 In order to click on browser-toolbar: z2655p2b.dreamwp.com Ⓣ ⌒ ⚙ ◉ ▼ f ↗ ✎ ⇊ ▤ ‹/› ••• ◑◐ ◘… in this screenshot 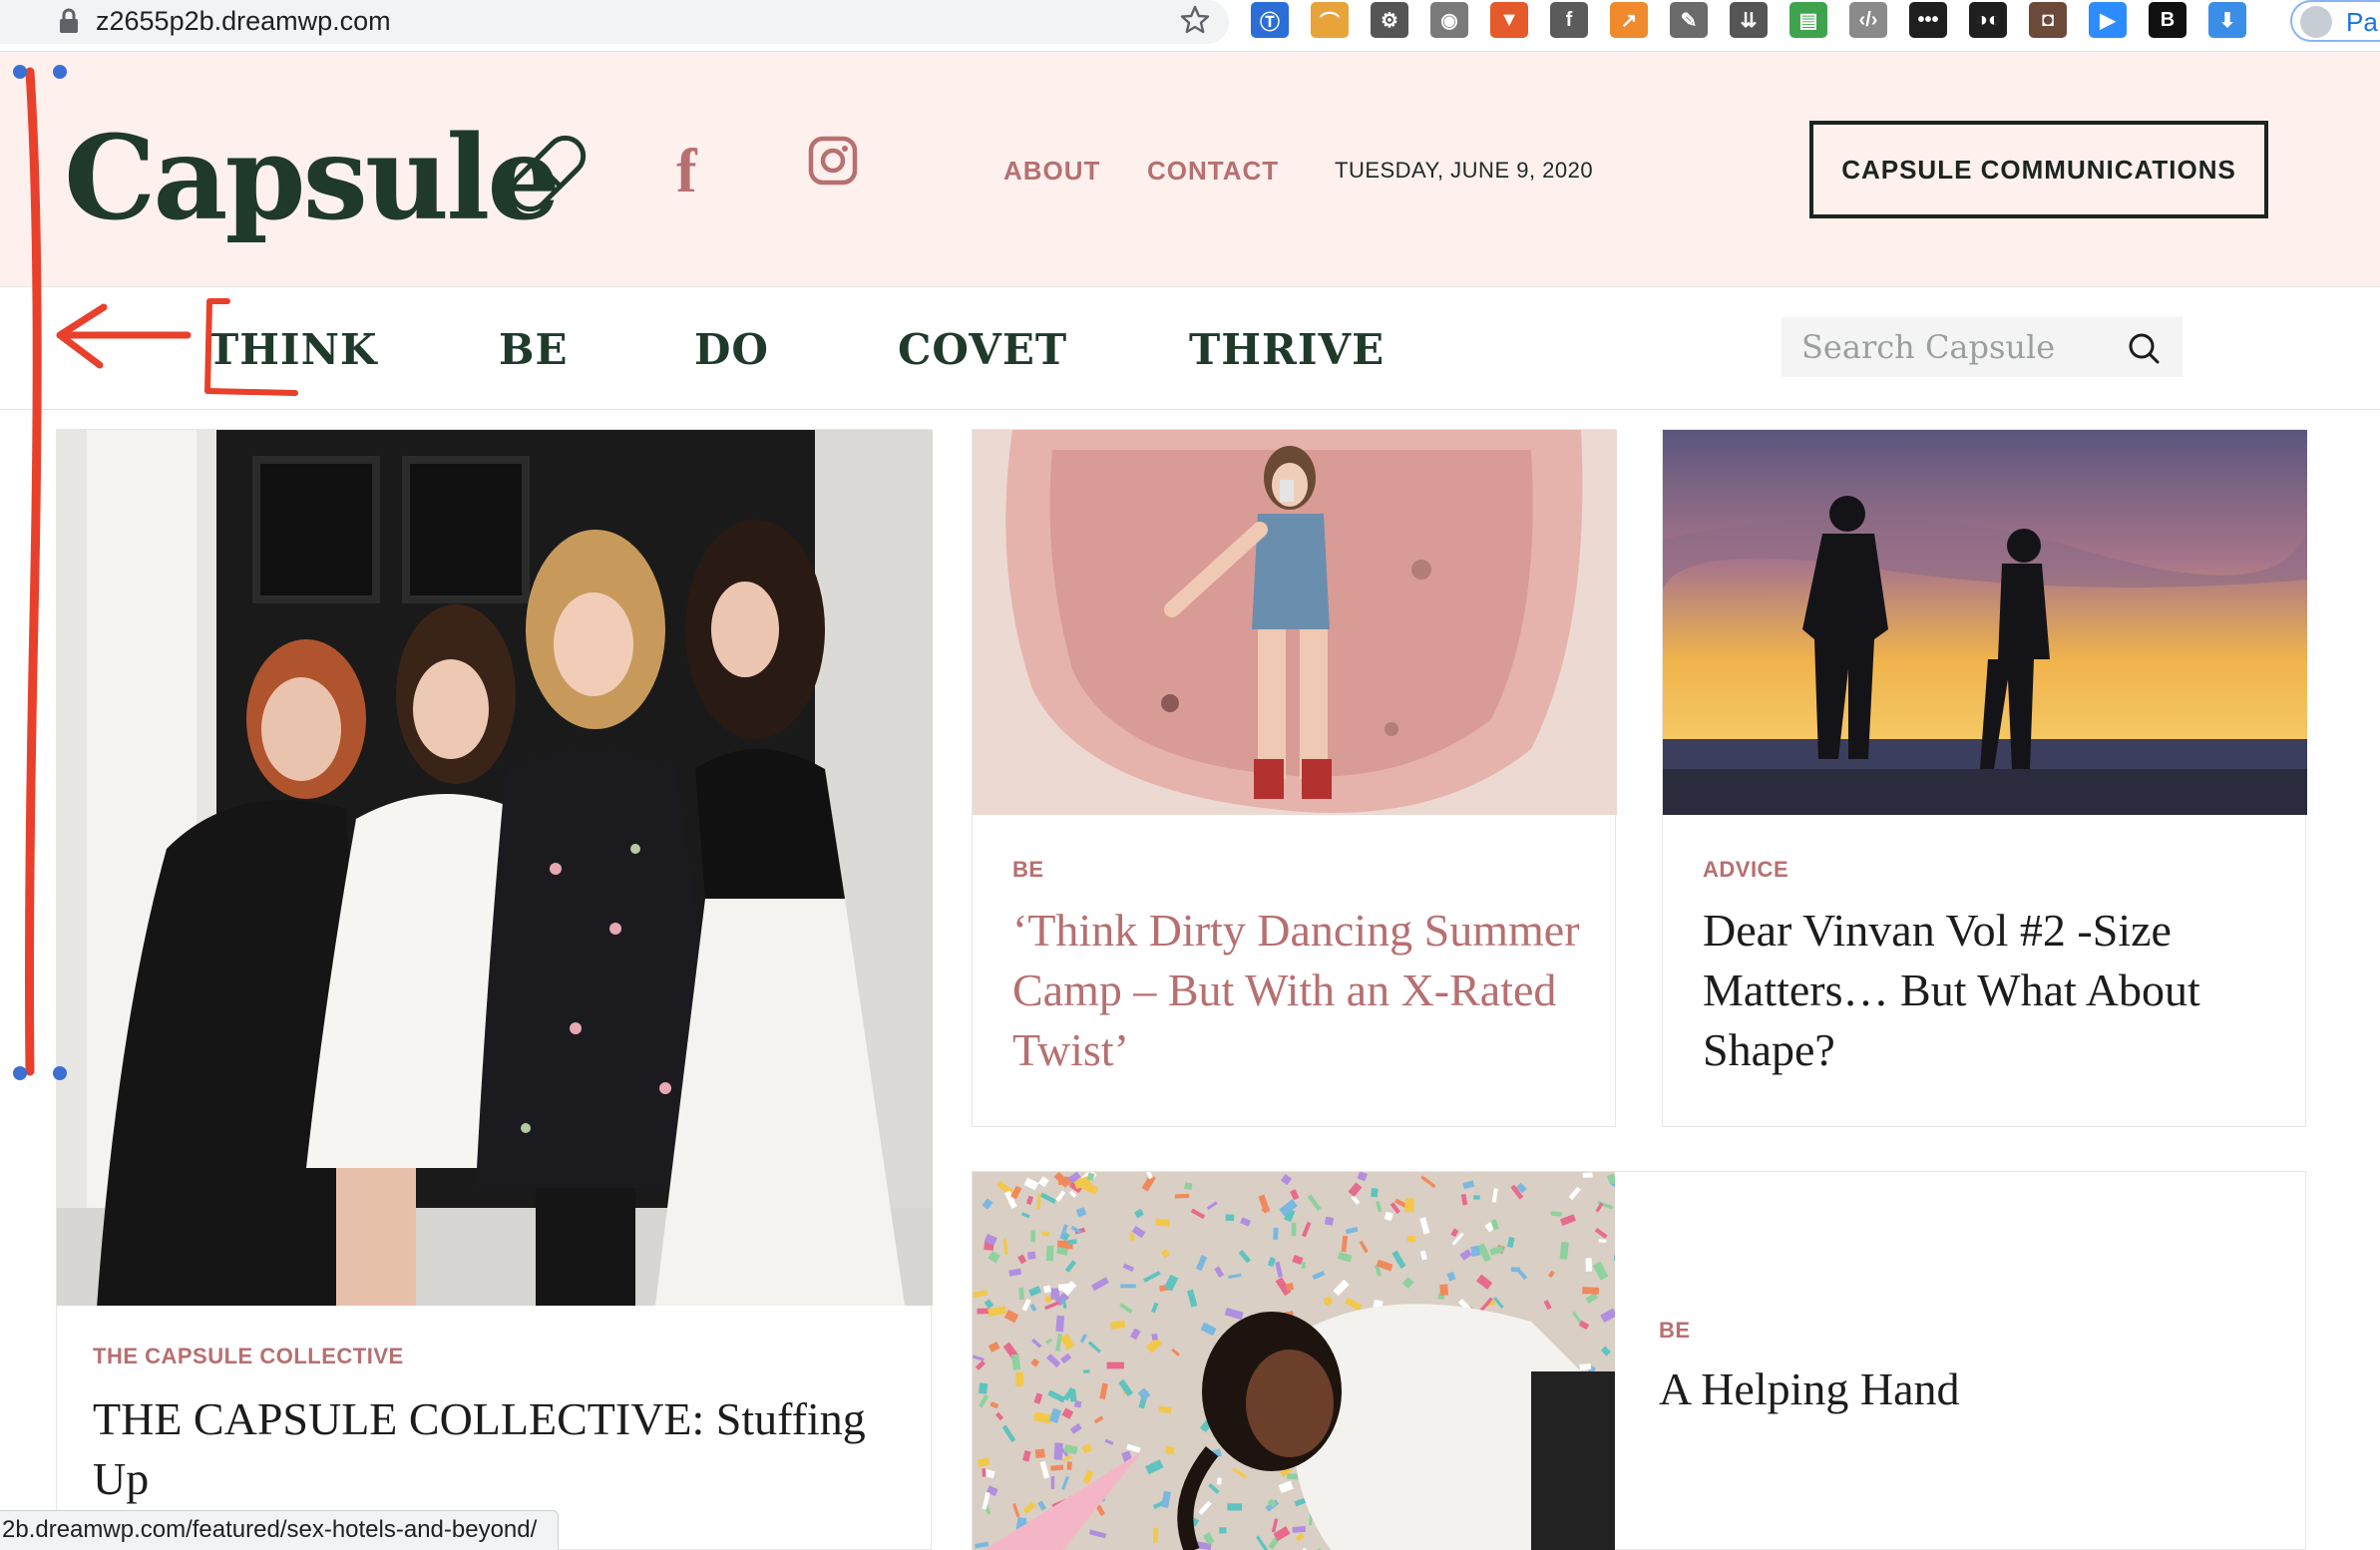, I will do `click(1190, 26)`.